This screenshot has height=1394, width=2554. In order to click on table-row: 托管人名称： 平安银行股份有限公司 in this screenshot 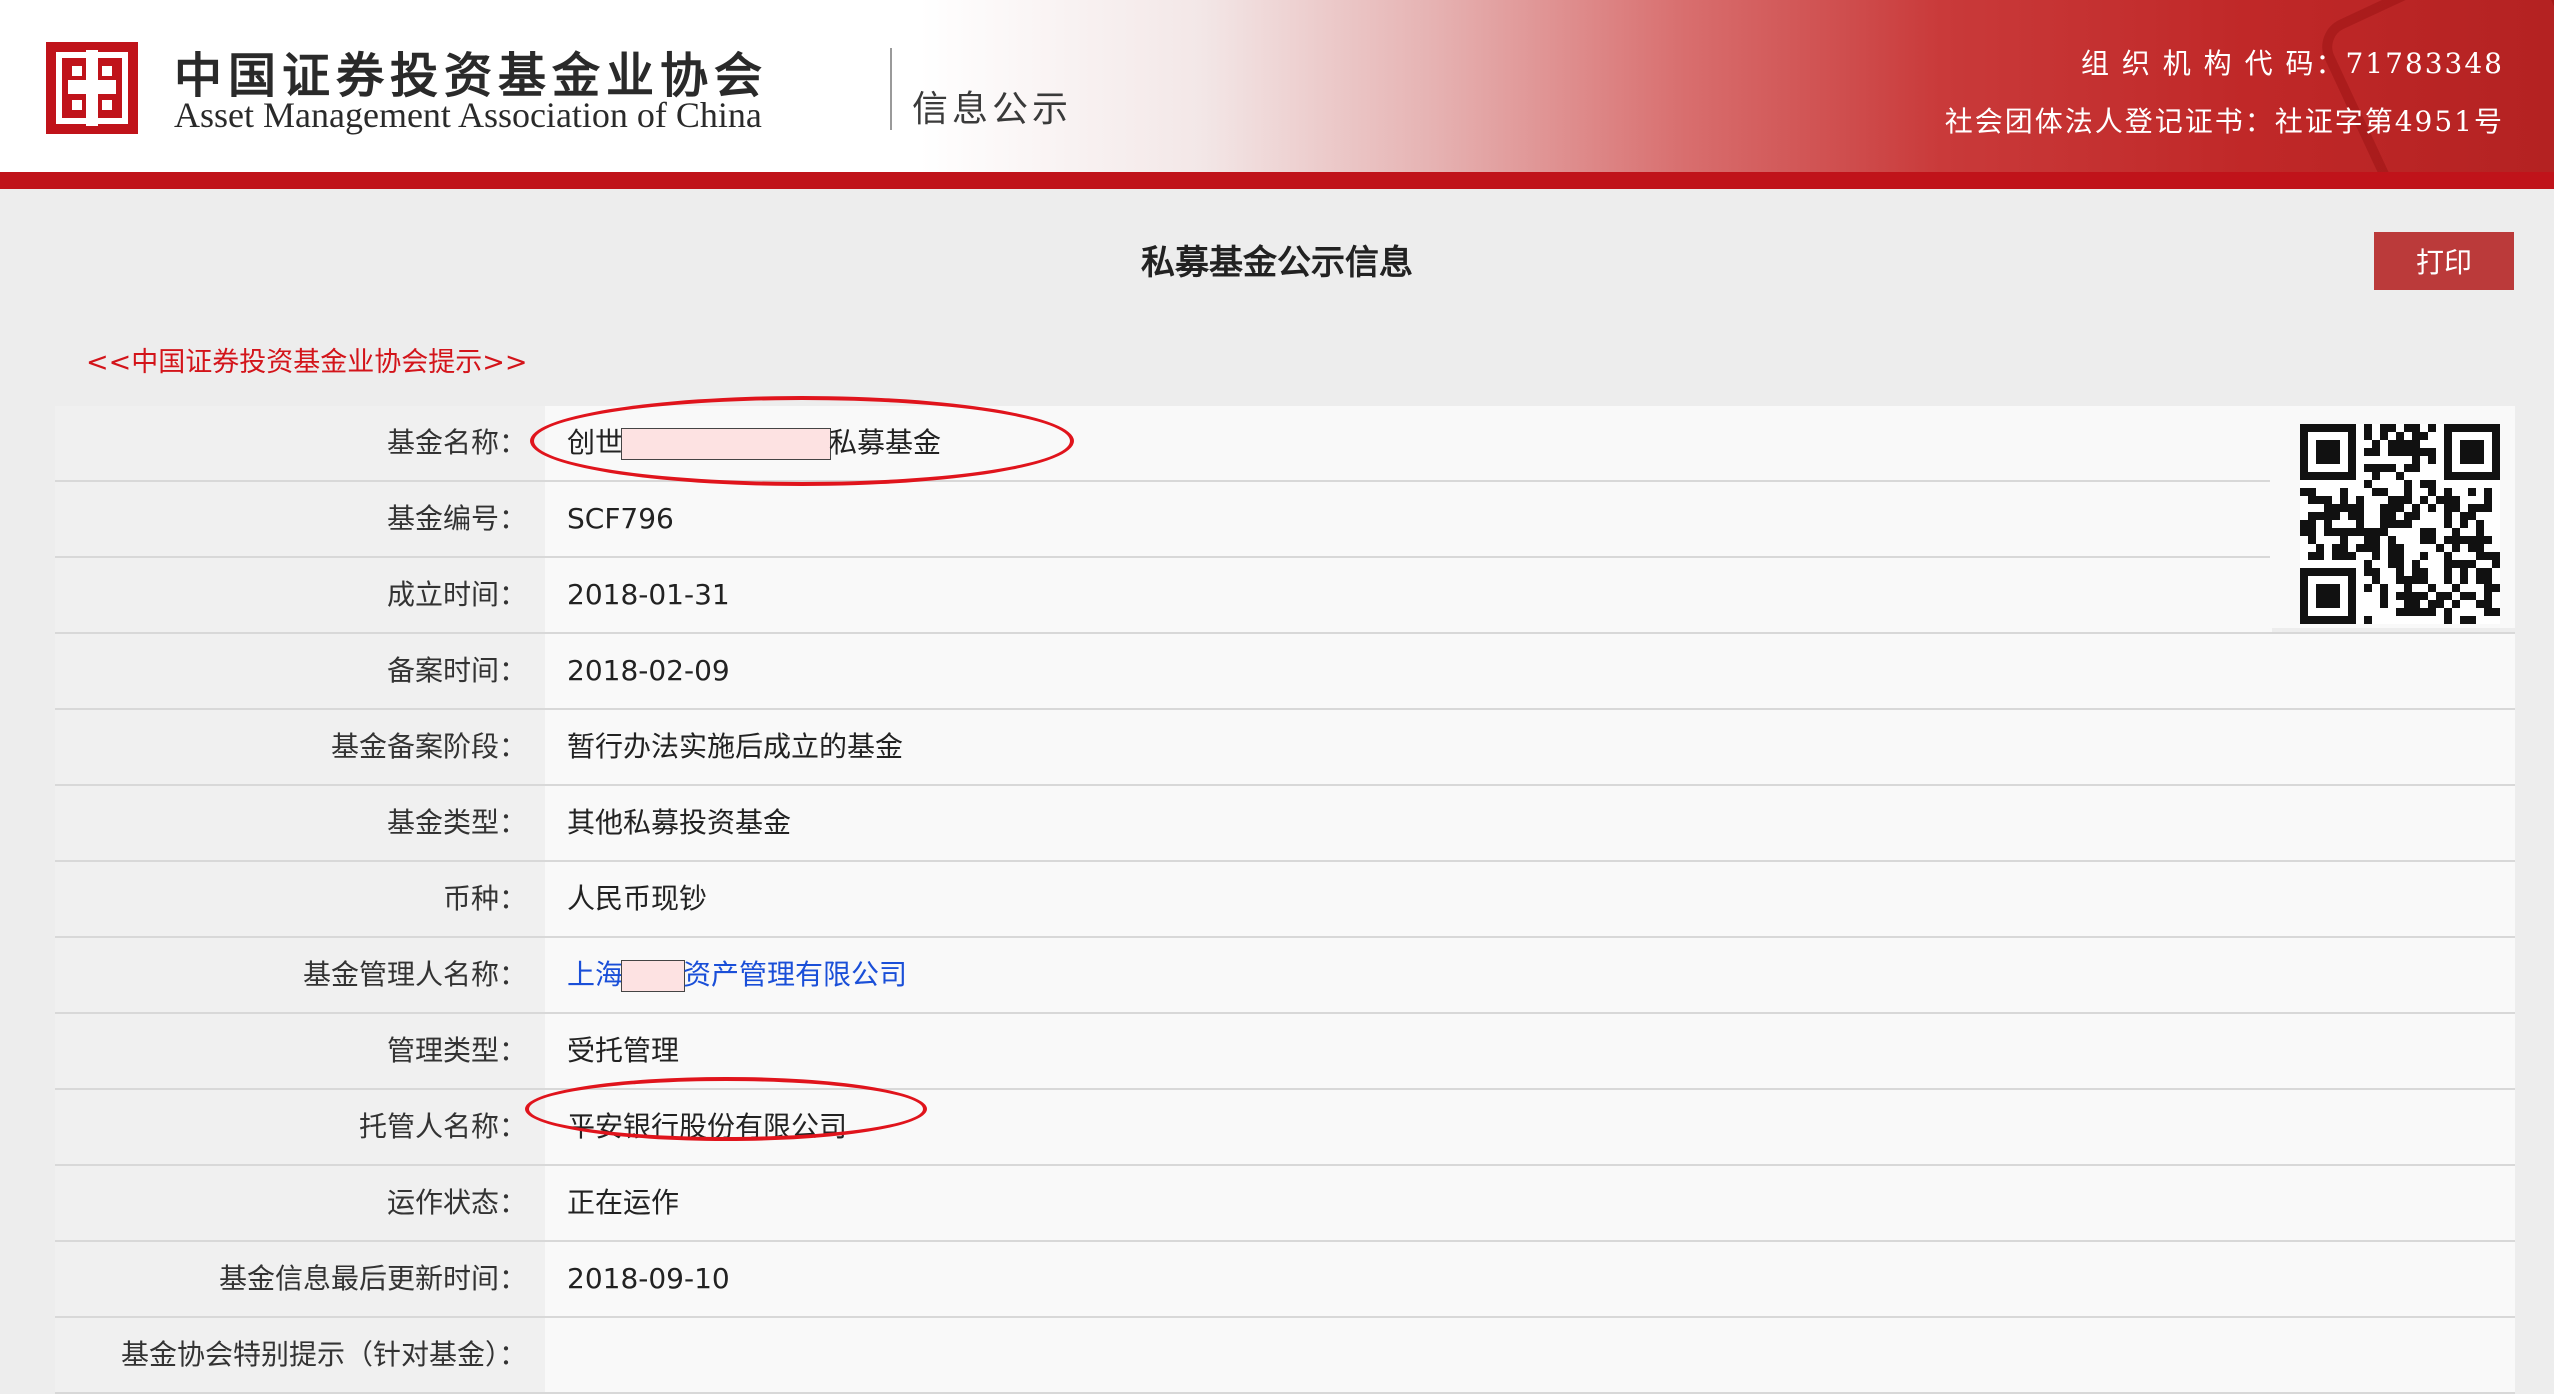, I will do `click(1285, 1128)`.